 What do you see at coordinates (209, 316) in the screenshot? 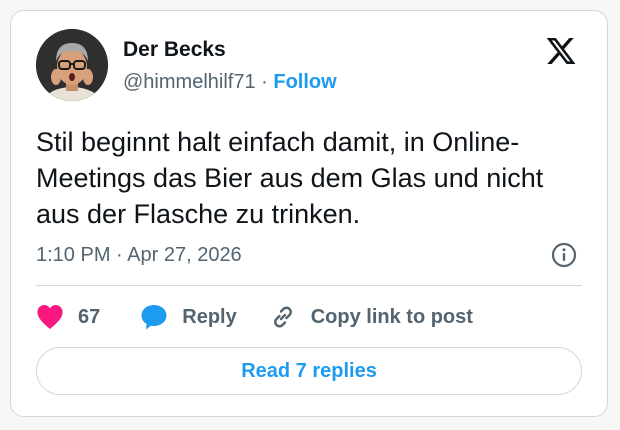
I see `reply-label: Reply` at bounding box center [209, 316].